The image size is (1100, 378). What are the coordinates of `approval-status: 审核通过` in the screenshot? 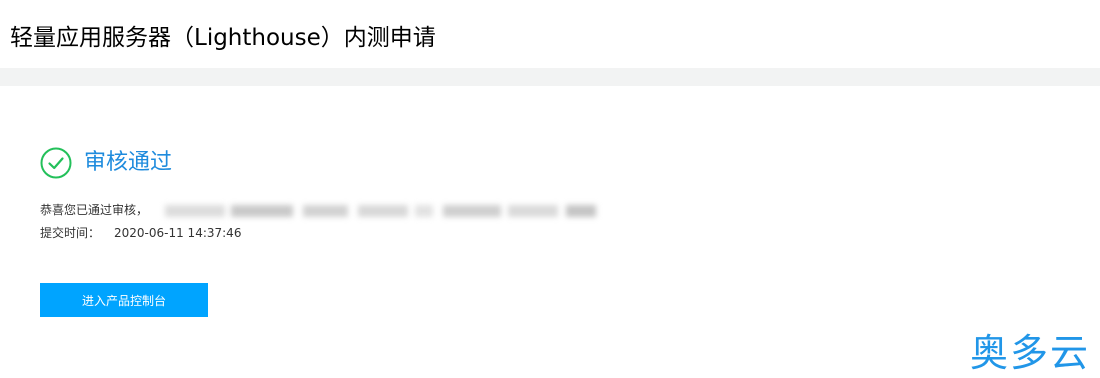 It's located at (106, 163).